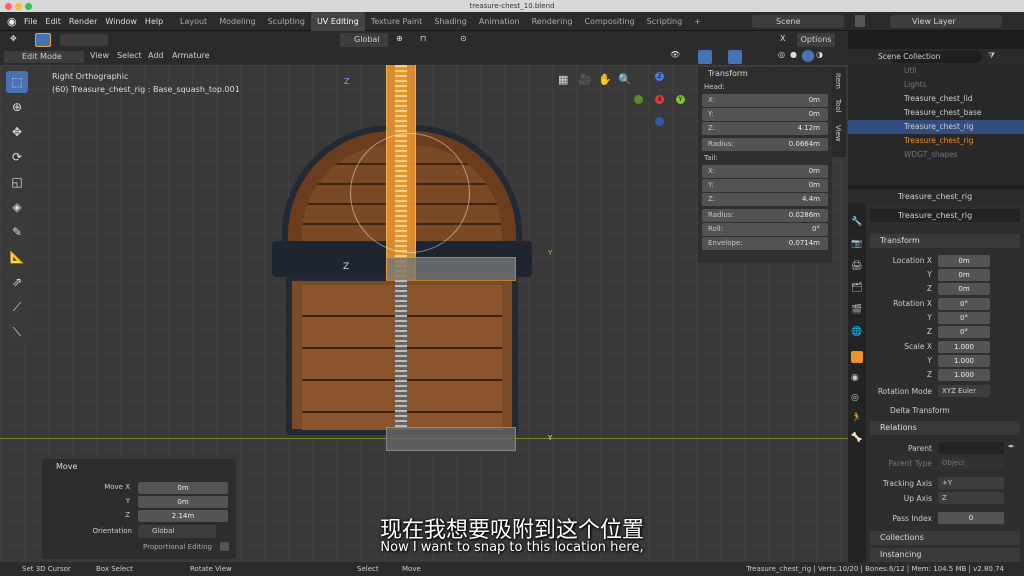 The height and width of the screenshot is (576, 1024). What do you see at coordinates (936, 155) in the screenshot?
I see `outliner-item-wdgt-shapes: WDGT_shapes` at bounding box center [936, 155].